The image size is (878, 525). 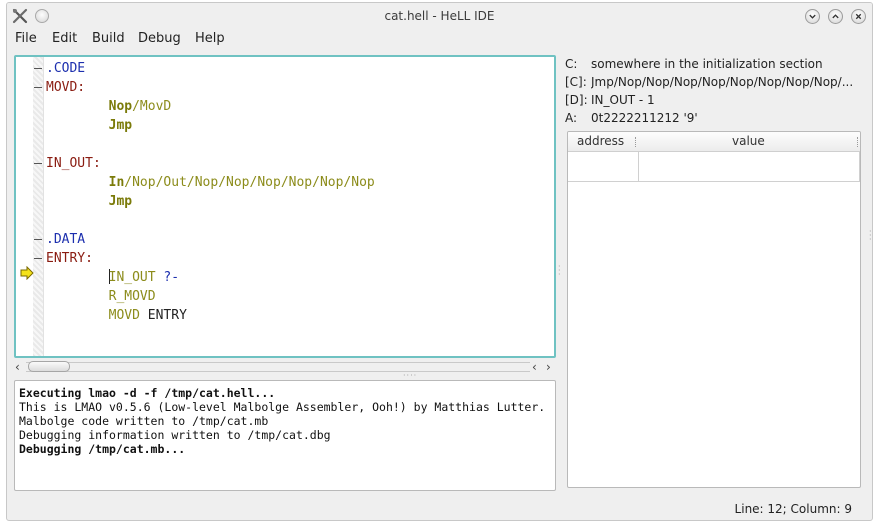 What do you see at coordinates (576, 82) in the screenshot?
I see `register-name: [C]:` at bounding box center [576, 82].